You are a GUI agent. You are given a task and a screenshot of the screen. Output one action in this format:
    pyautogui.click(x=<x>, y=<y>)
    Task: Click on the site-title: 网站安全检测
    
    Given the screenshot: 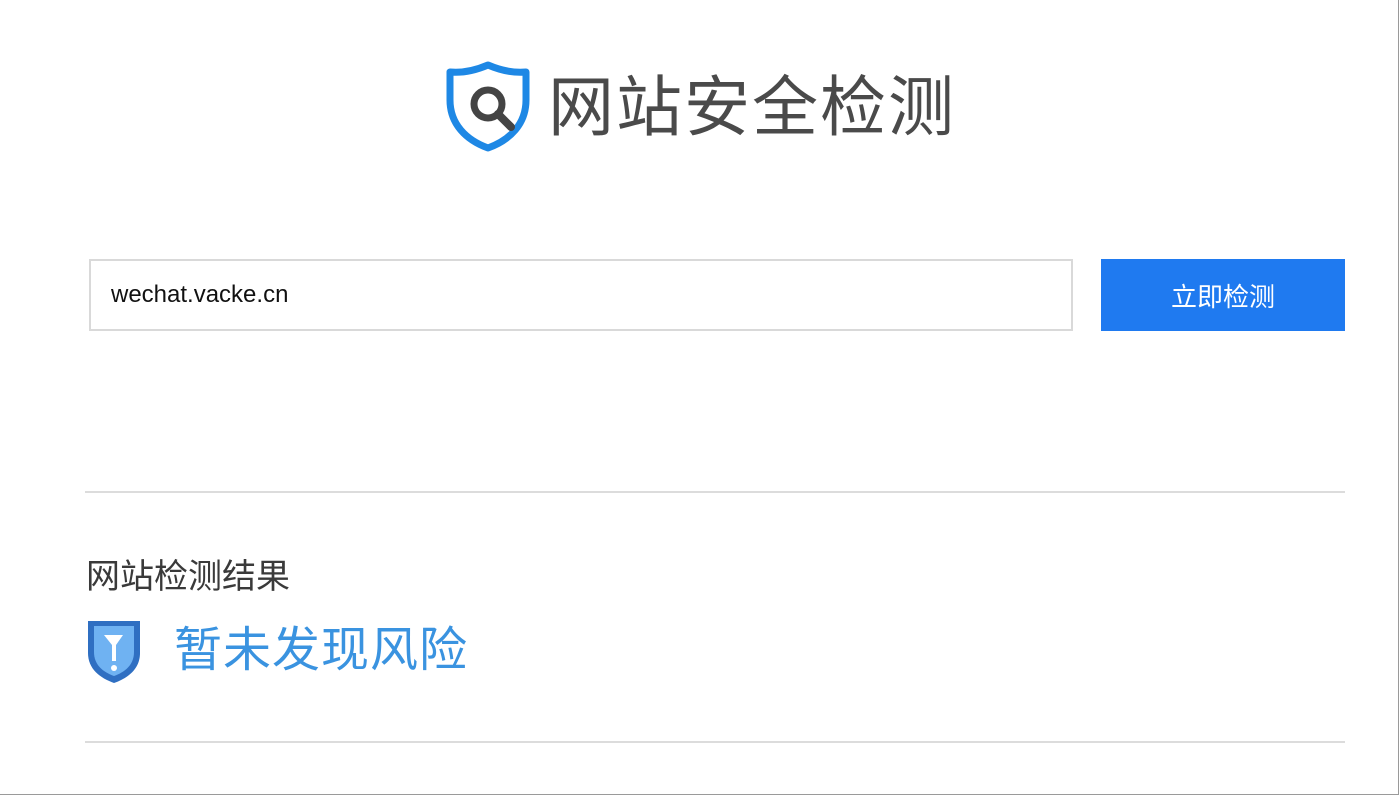 What is the action you would take?
    pyautogui.click(x=752, y=107)
    